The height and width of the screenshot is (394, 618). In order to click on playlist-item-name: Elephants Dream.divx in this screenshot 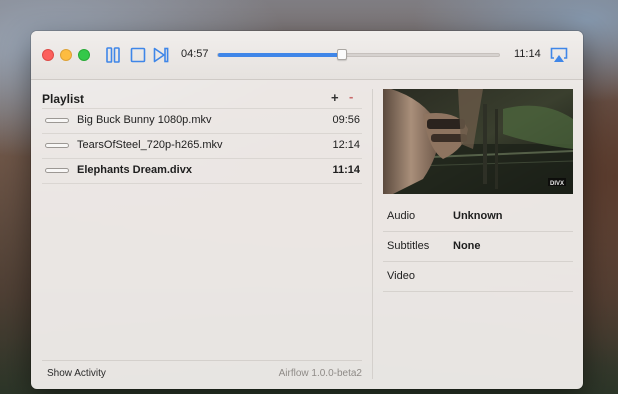, I will do `click(134, 170)`.